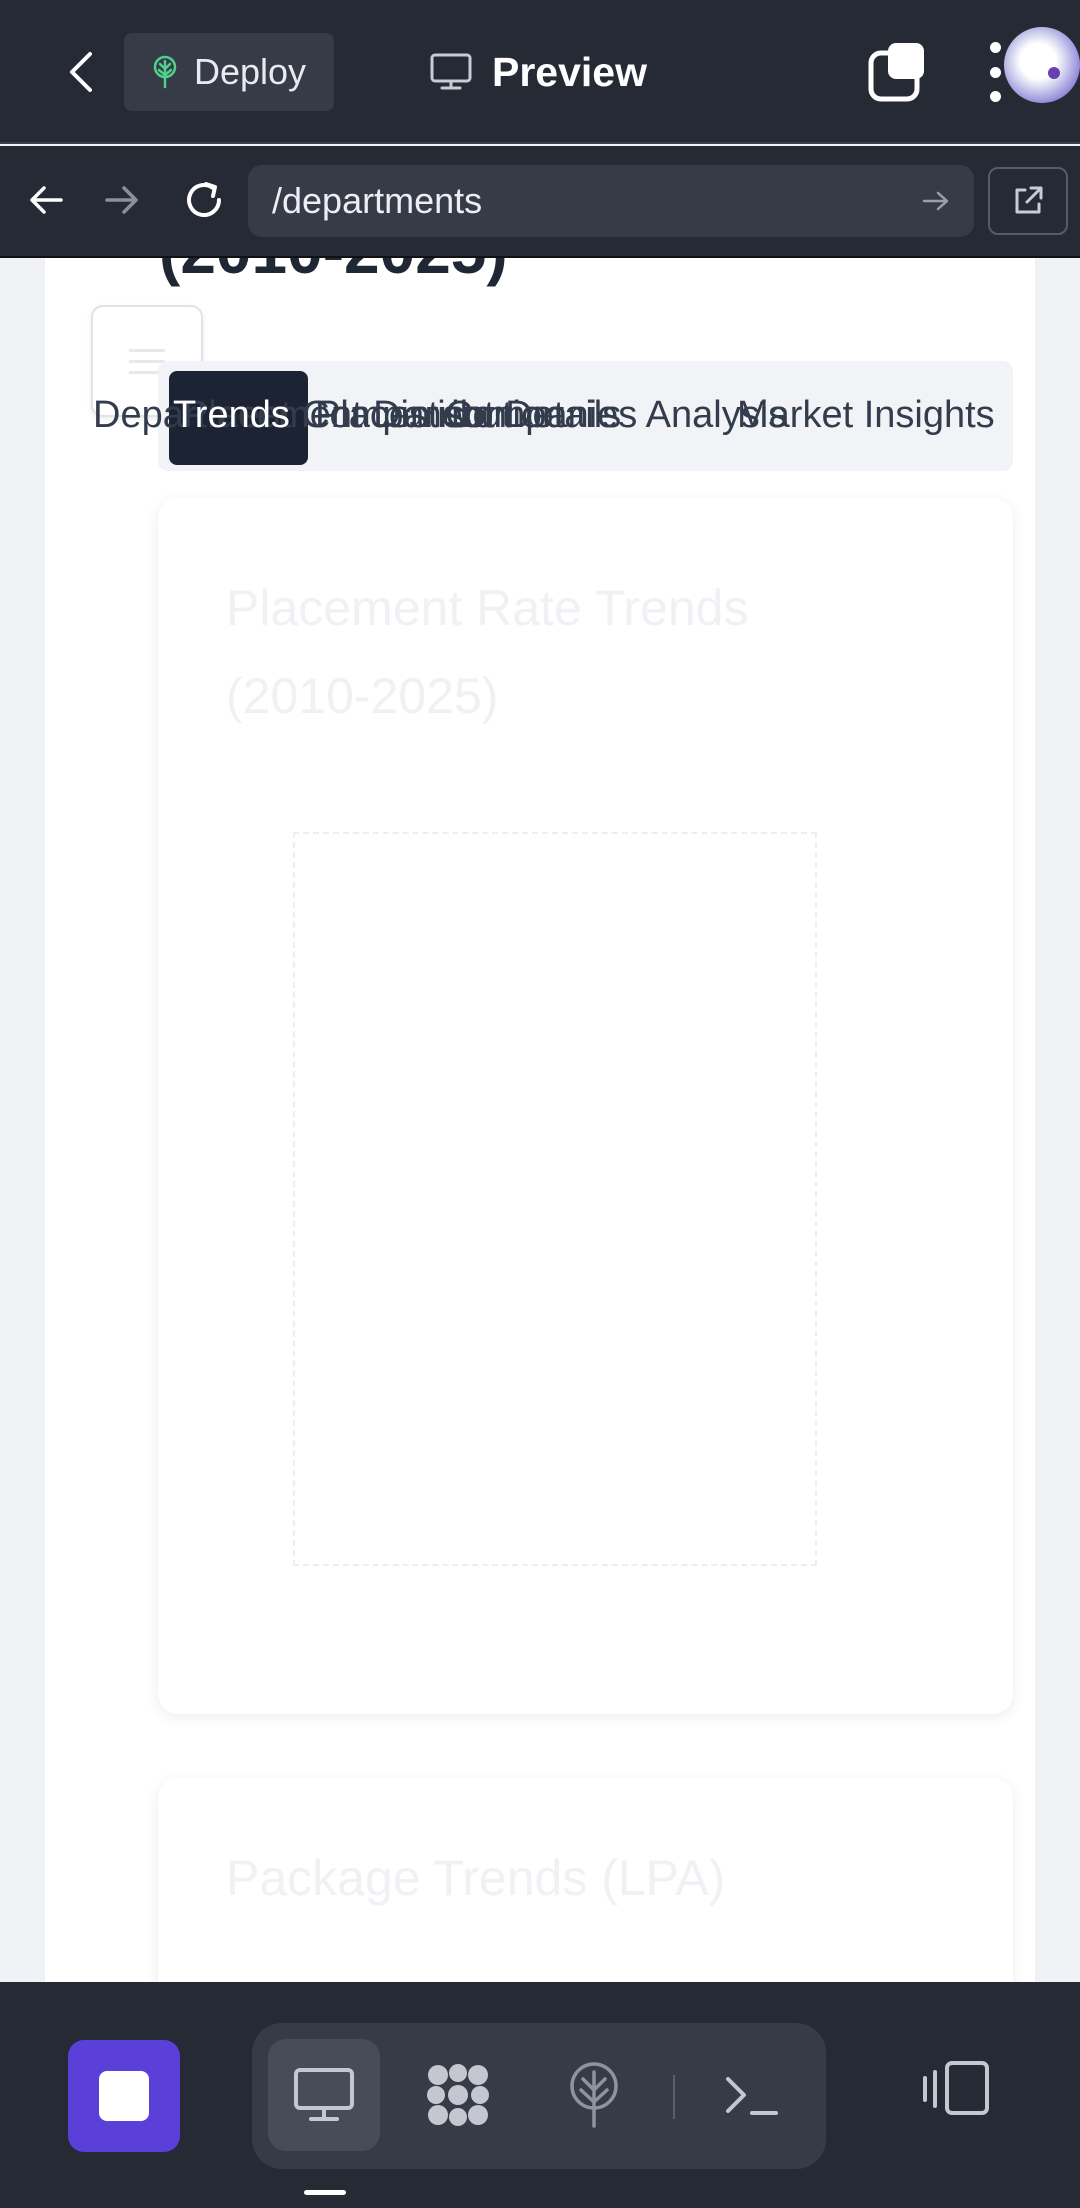 The height and width of the screenshot is (2208, 1080). What do you see at coordinates (250, 71) in the screenshot?
I see `deploy-label: Deploy` at bounding box center [250, 71].